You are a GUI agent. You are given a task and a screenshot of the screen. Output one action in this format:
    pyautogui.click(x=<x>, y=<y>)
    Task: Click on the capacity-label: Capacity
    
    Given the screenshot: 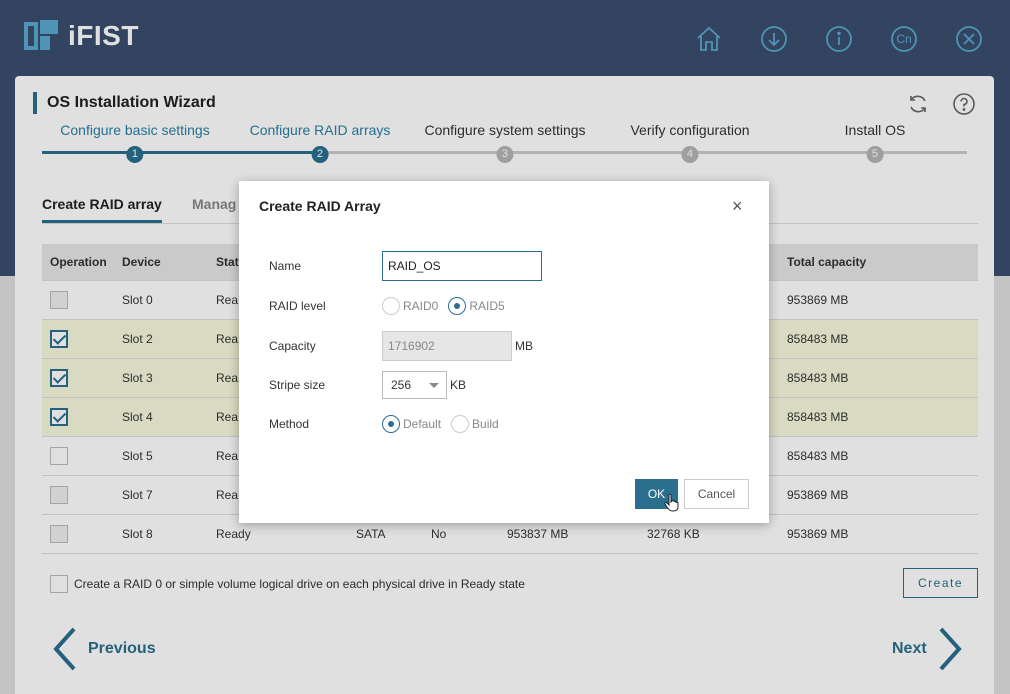 What is the action you would take?
    pyautogui.click(x=292, y=346)
    